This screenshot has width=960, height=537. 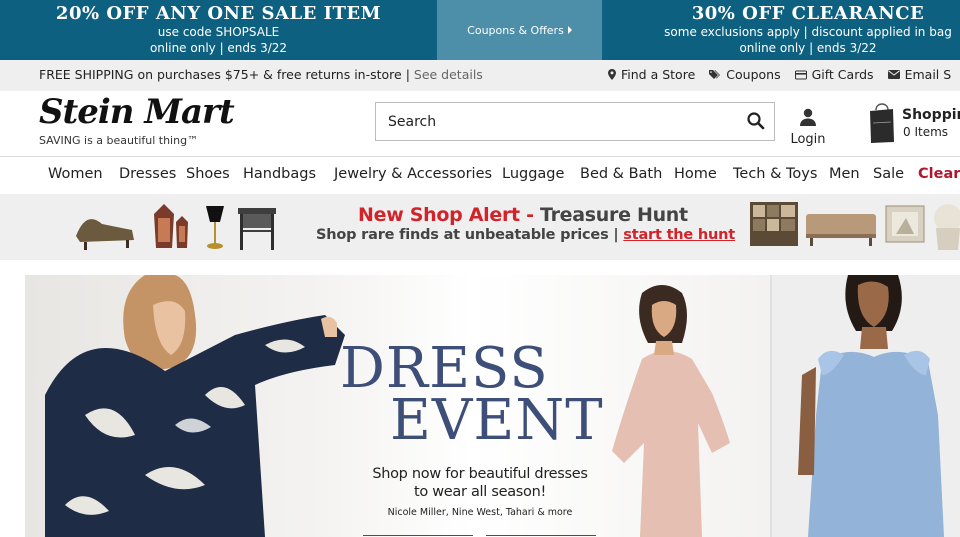 What do you see at coordinates (556, 121) in the screenshot?
I see `search-input` at bounding box center [556, 121].